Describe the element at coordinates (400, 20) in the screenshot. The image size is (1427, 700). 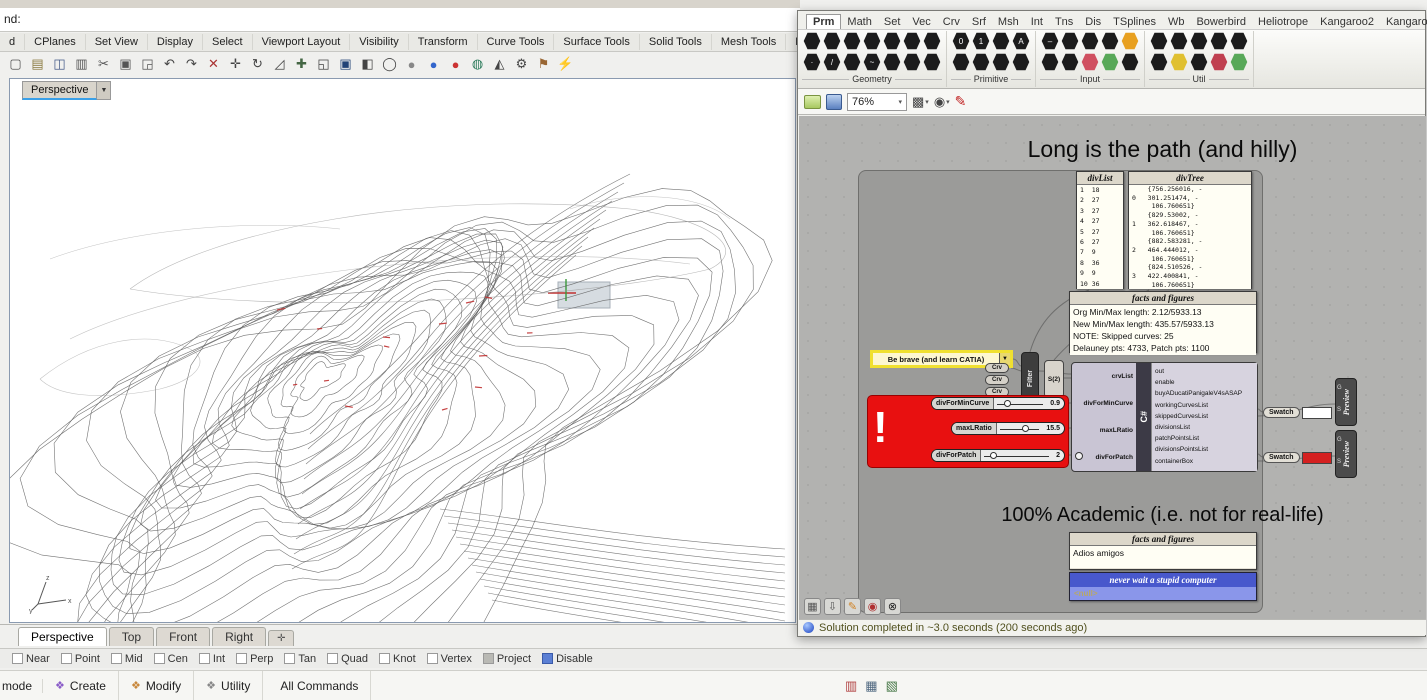
I see `command-prompt: nd:` at that location.